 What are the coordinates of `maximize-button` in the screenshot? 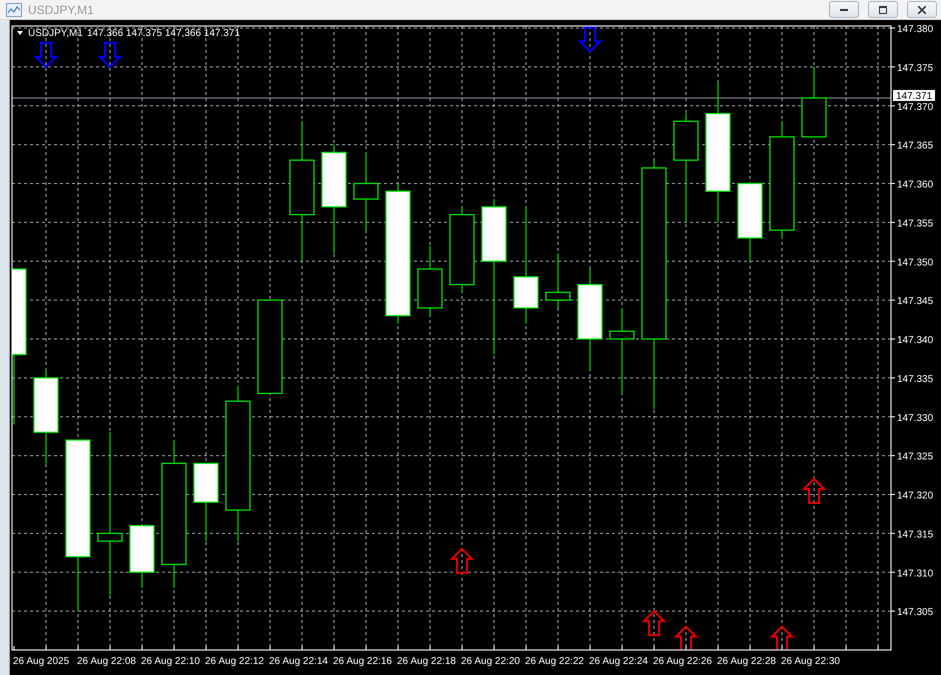 It's located at (883, 9).